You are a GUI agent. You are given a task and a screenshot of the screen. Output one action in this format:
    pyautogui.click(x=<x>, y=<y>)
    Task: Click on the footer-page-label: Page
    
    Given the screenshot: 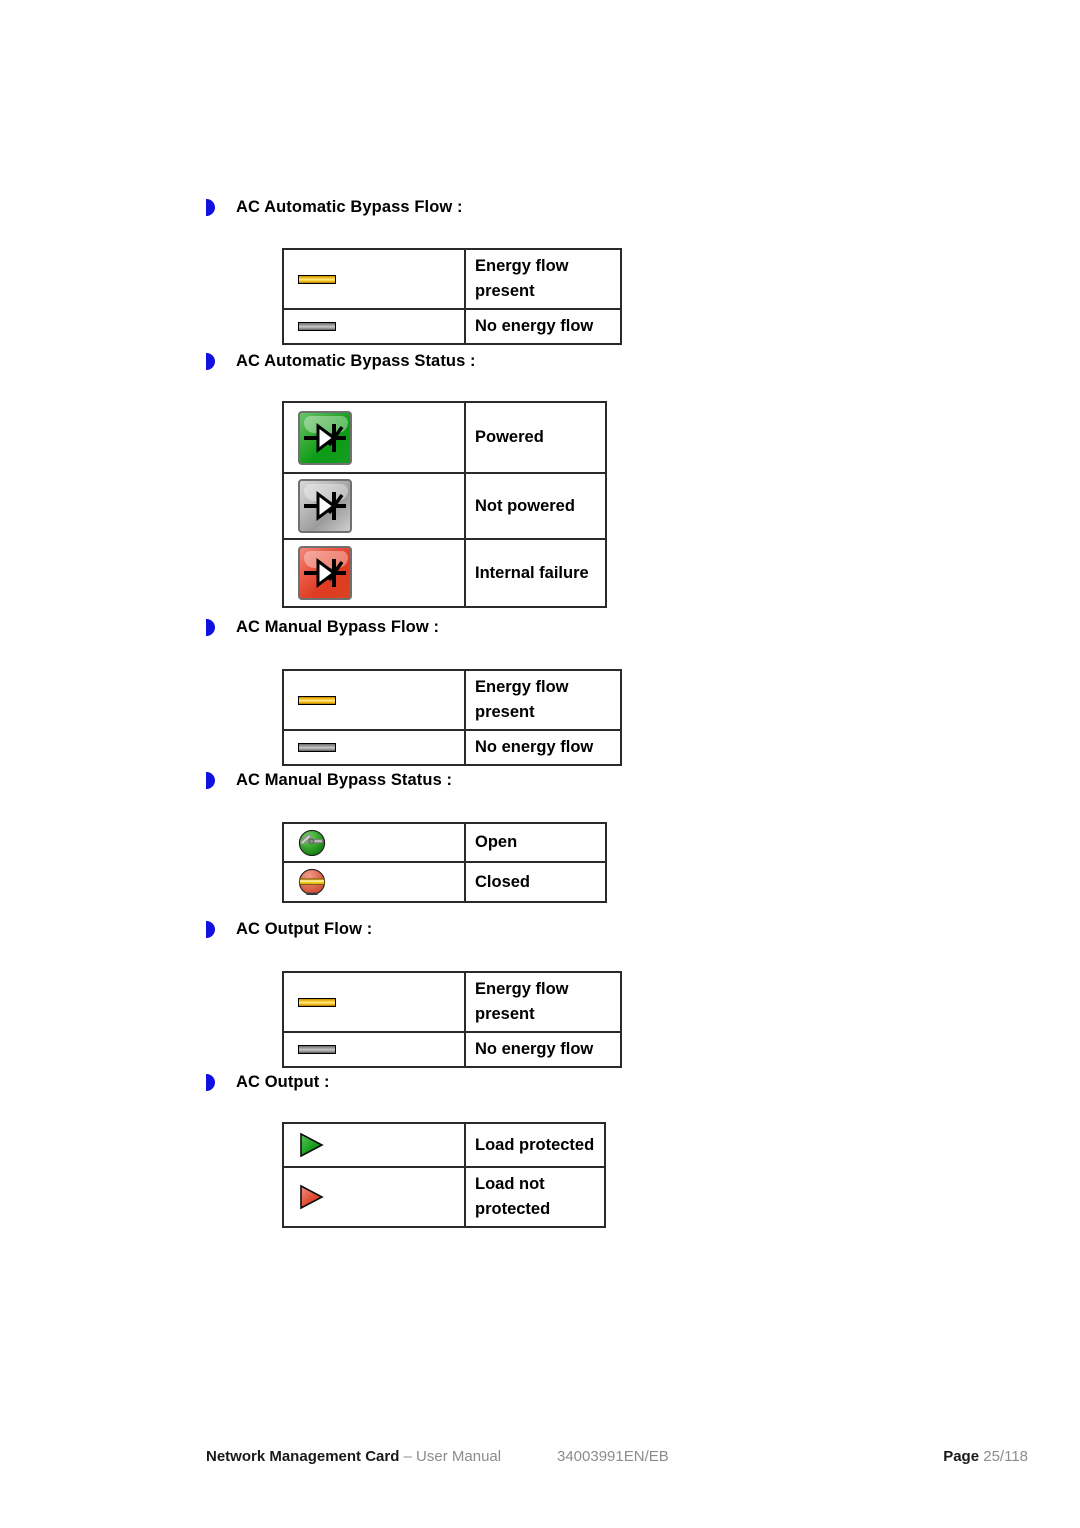 What is the action you would take?
    pyautogui.click(x=961, y=1456)
    